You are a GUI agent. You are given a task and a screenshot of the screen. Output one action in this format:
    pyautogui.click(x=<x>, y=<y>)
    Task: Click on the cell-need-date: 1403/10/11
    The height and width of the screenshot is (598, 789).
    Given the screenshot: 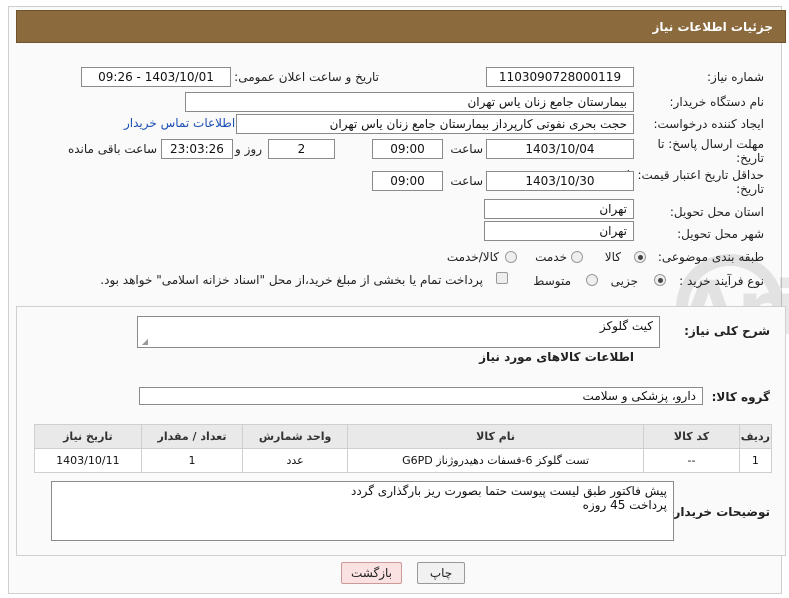 What is the action you would take?
    pyautogui.click(x=88, y=460)
    